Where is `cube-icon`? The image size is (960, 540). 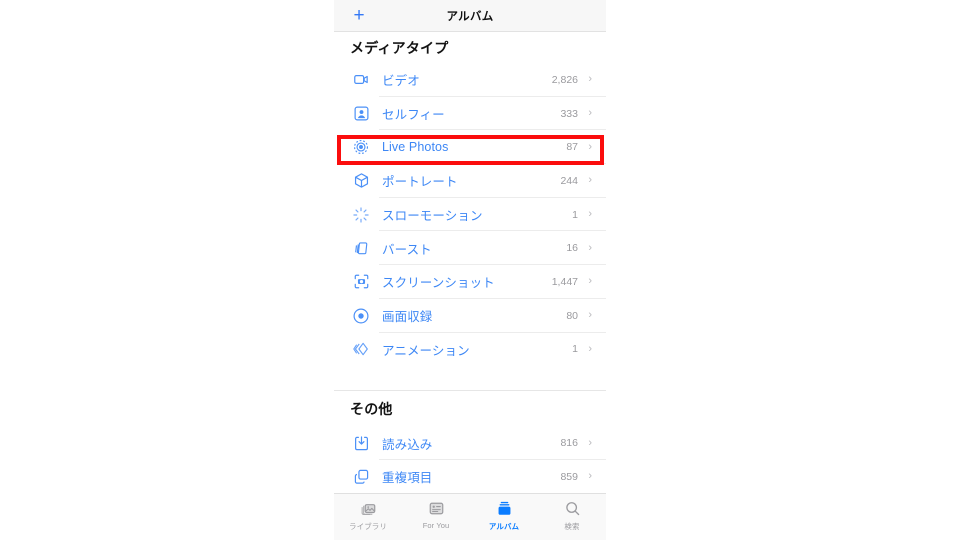 cube-icon is located at coordinates (361, 181).